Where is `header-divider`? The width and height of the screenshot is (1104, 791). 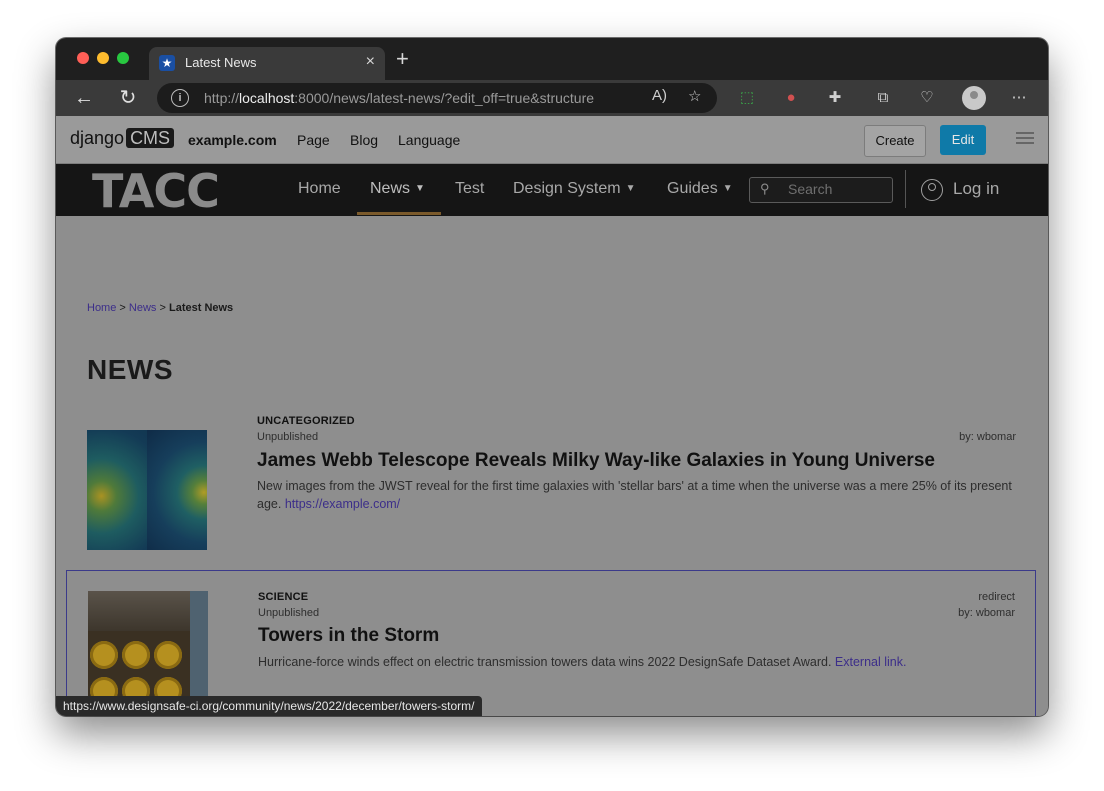
header-divider is located at coordinates (905, 189).